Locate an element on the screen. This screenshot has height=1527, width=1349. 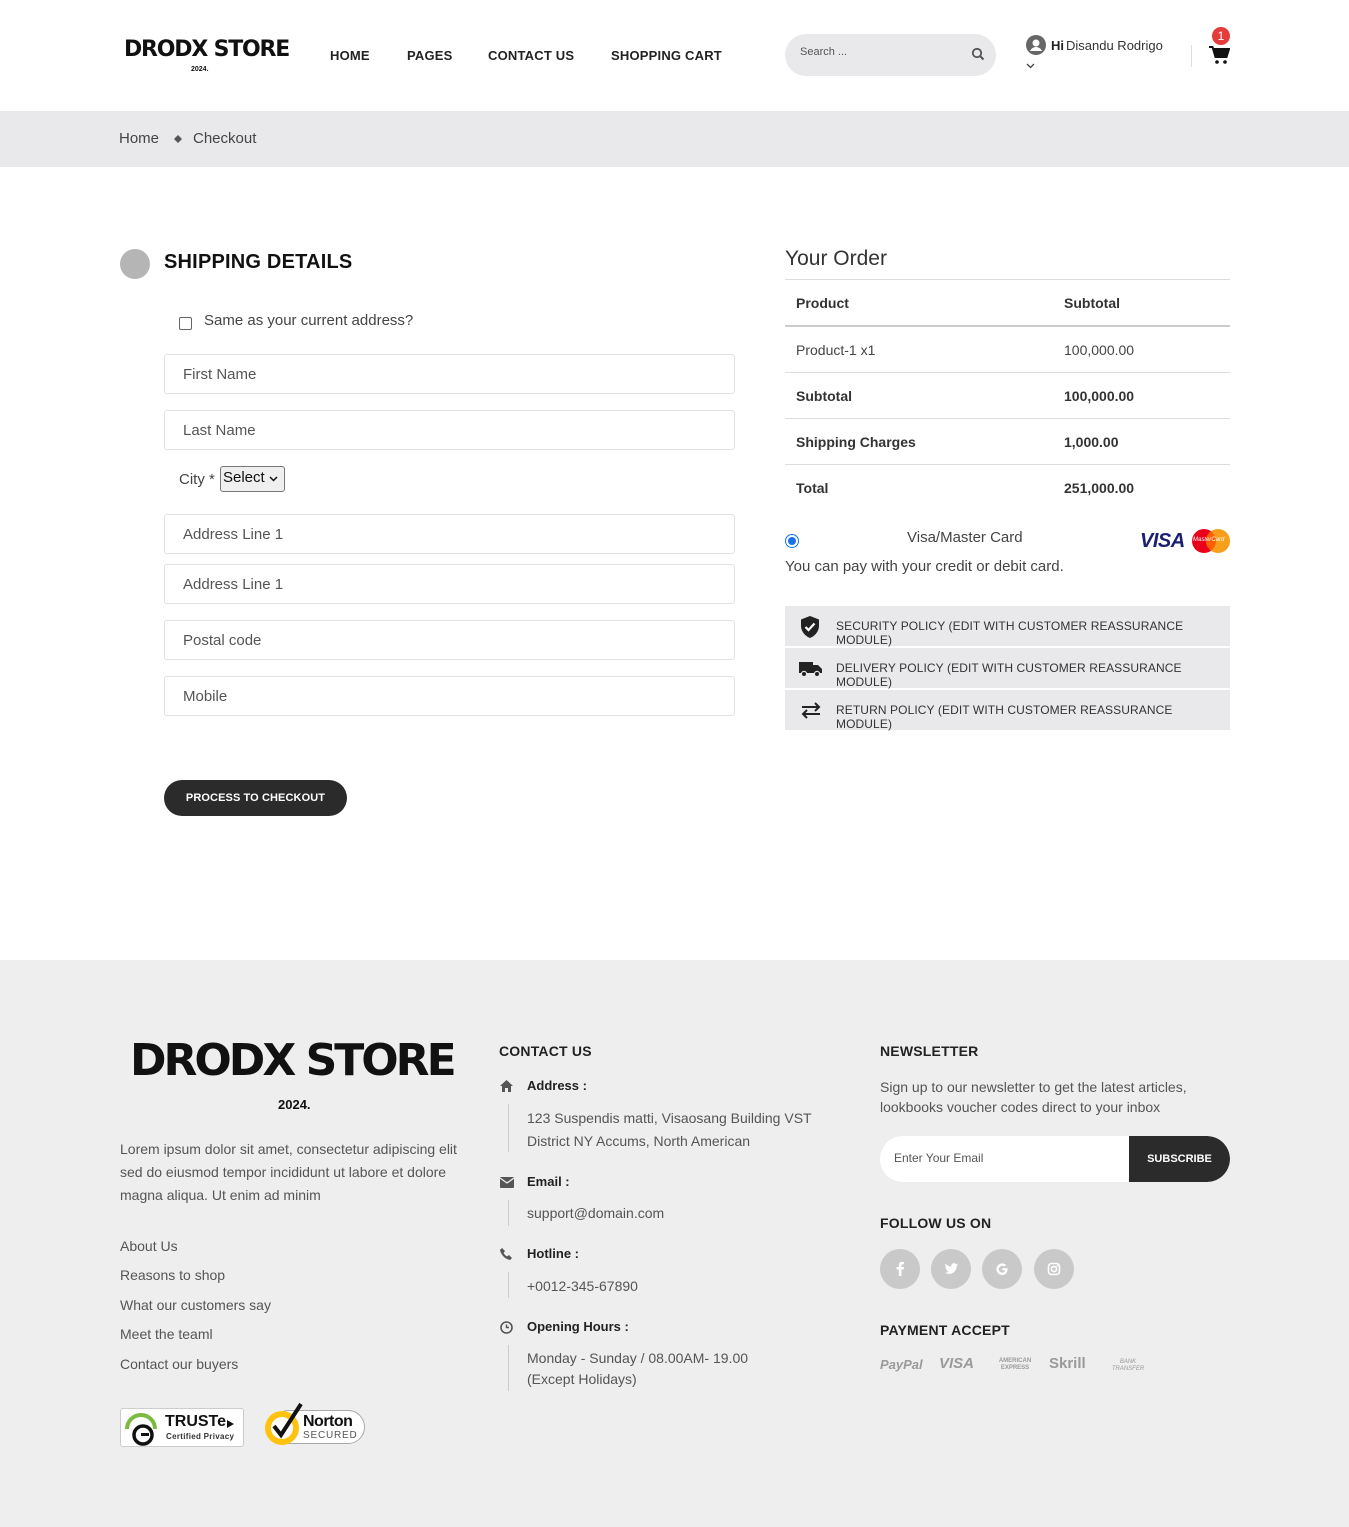
order-row-value: 251,000.00 is located at coordinates (1099, 488).